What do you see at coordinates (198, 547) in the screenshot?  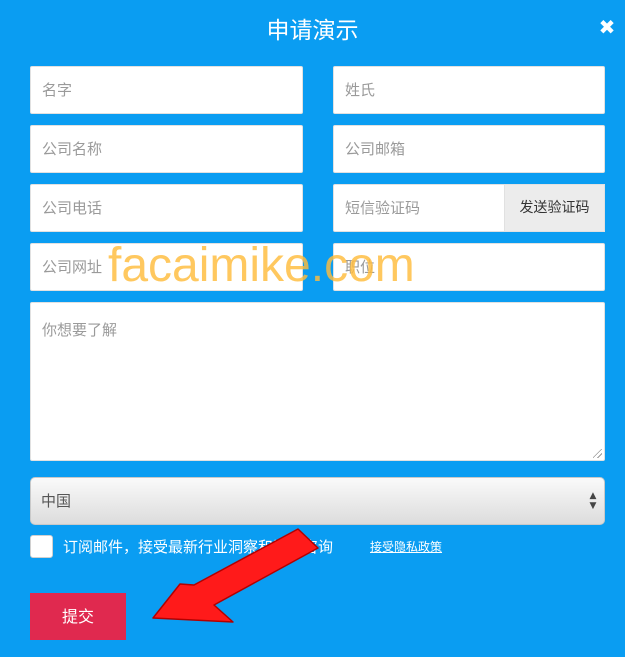 I see `subscribe-label: 订阅邮件，接受最新行业洞察和活动咨询` at bounding box center [198, 547].